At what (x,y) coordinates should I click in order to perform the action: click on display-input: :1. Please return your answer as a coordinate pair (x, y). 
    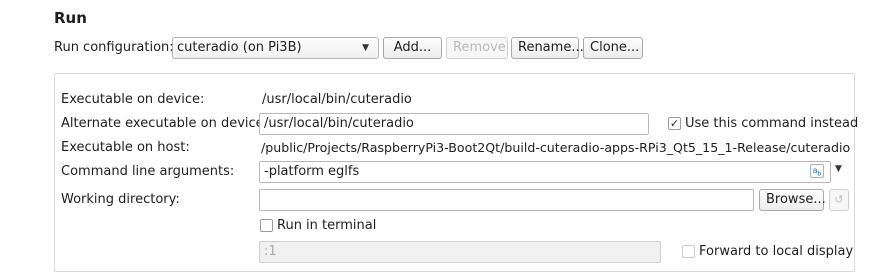
    Looking at the image, I should click on (460, 252).